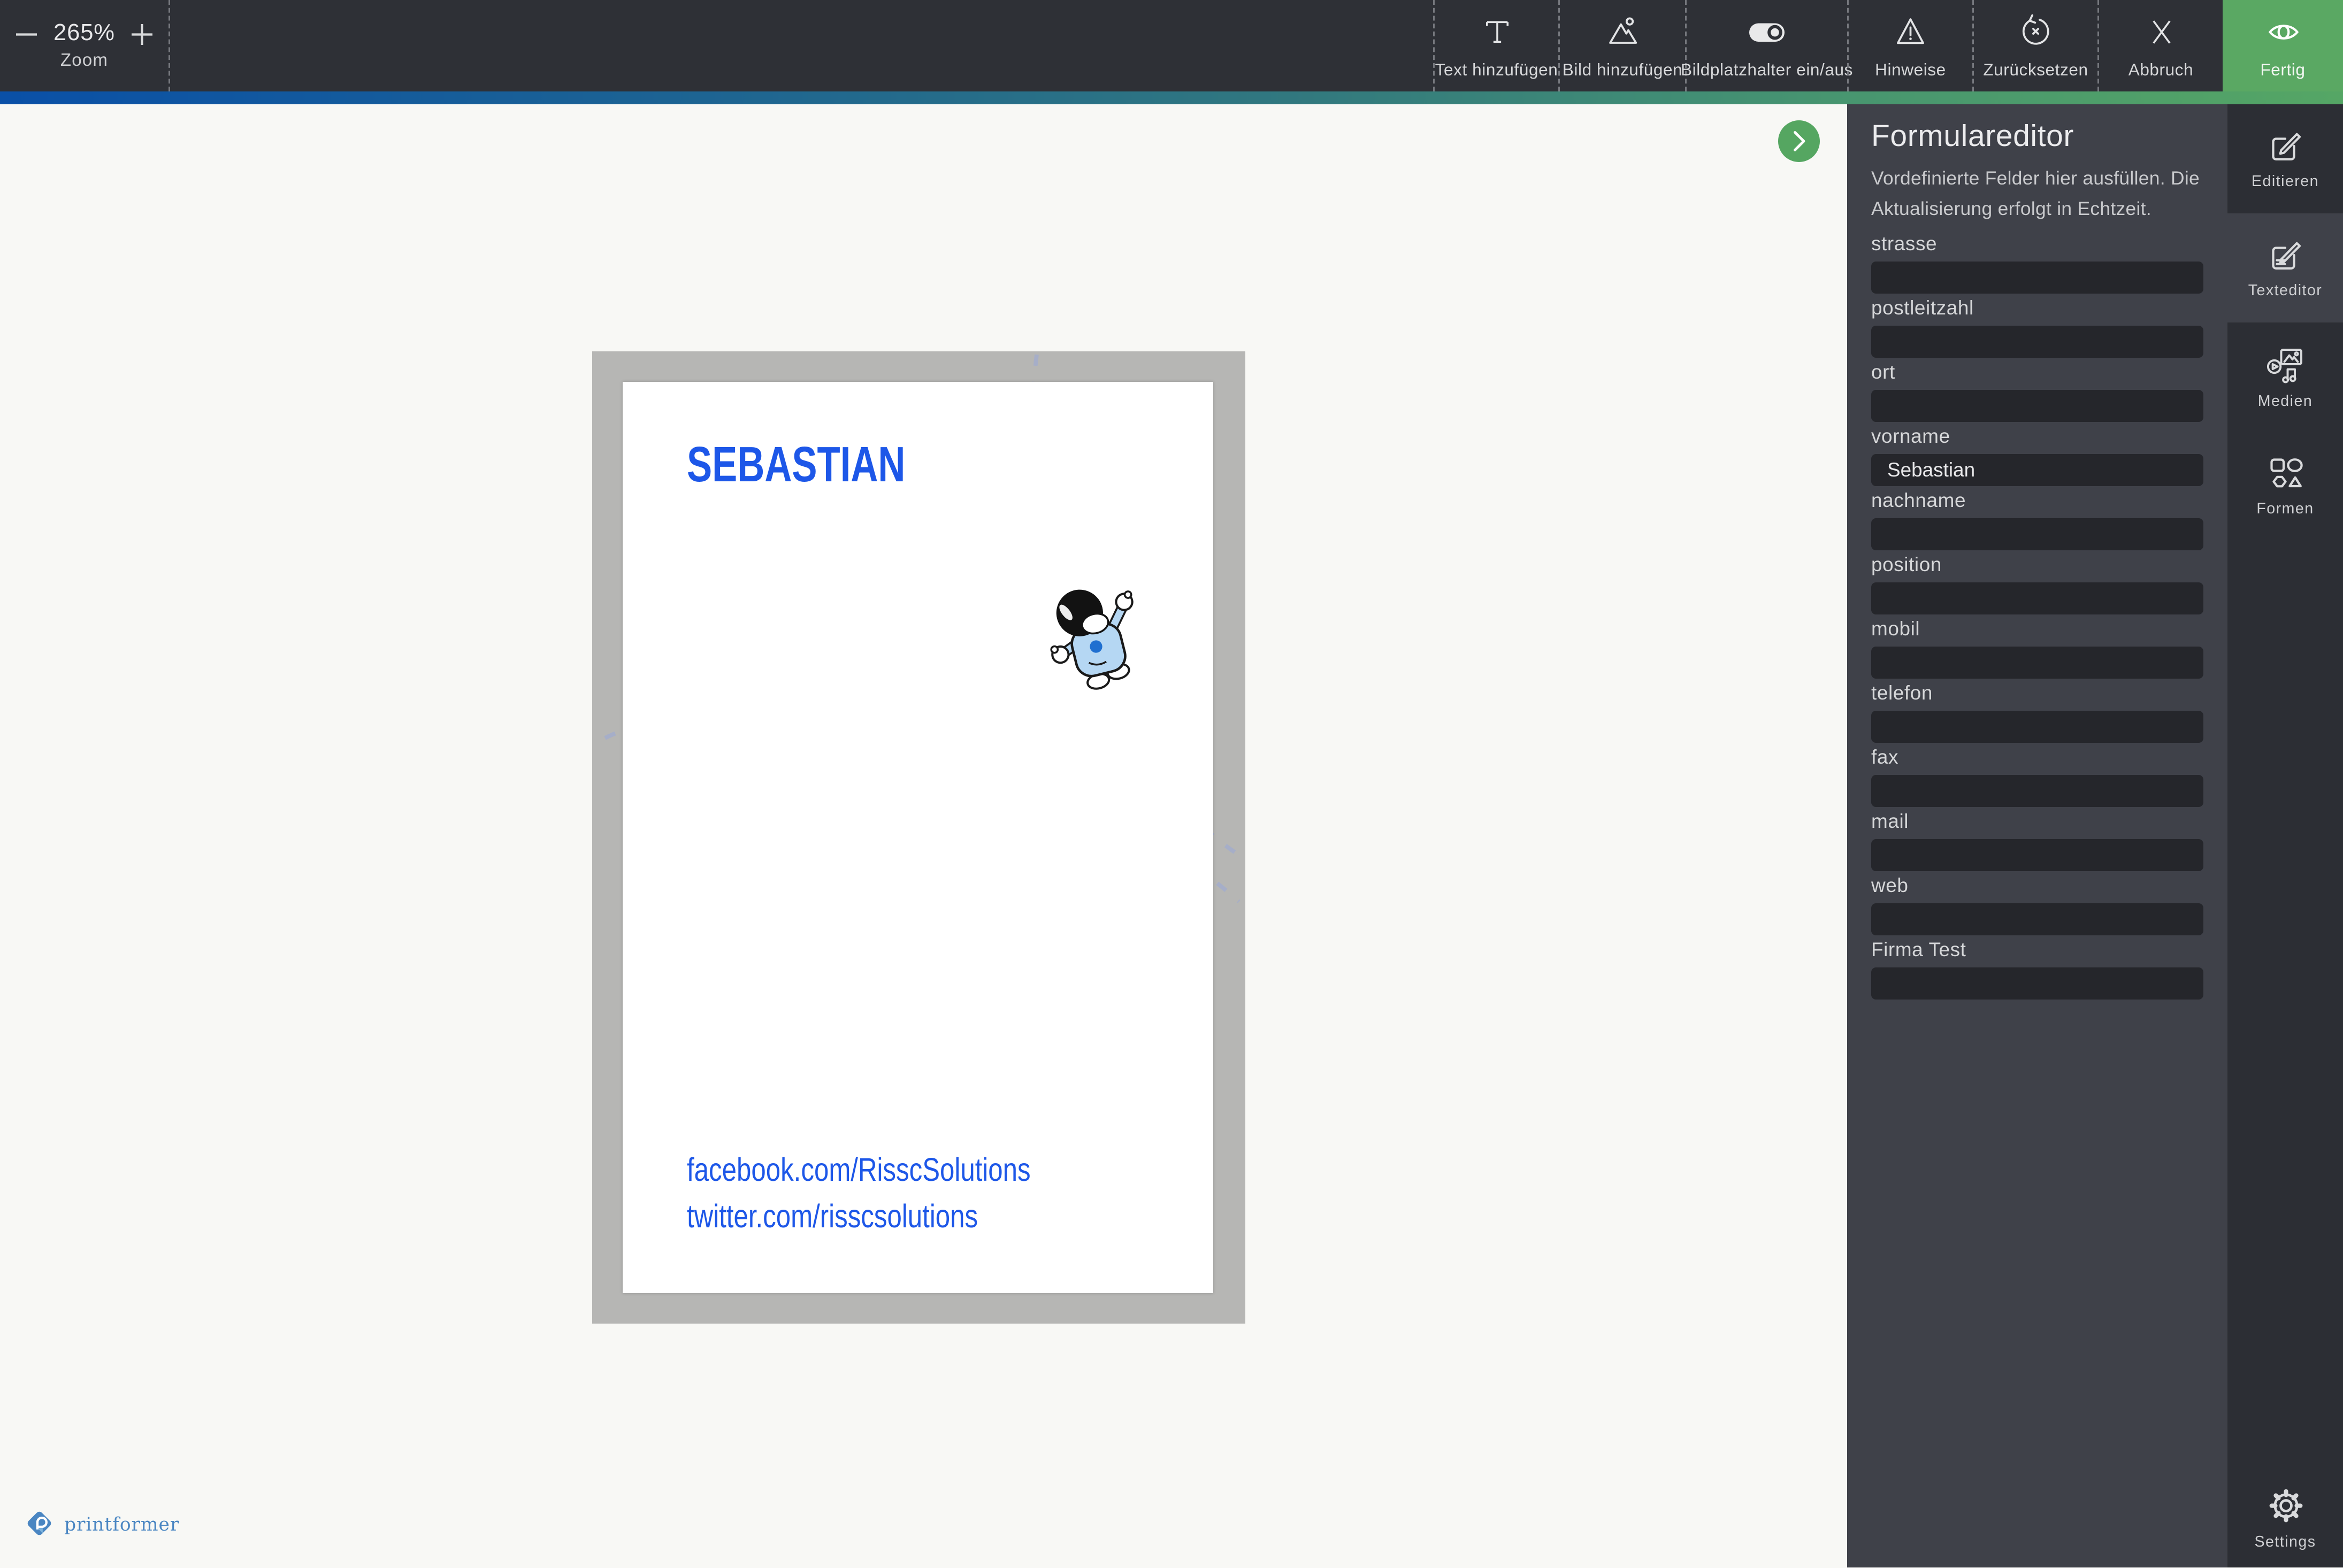 Image resolution: width=2343 pixels, height=1568 pixels. I want to click on abort-button: Abbruch, so click(2160, 45).